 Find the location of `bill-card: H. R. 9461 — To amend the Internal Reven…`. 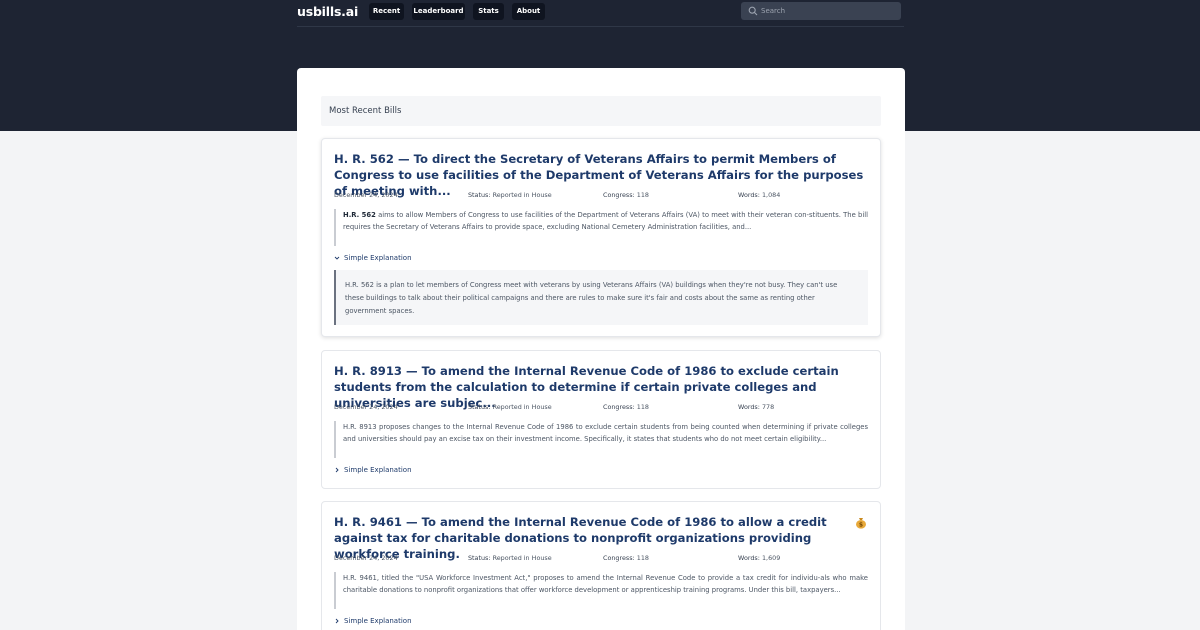

bill-card: H. R. 9461 — To amend the Internal Reven… is located at coordinates (601, 565).